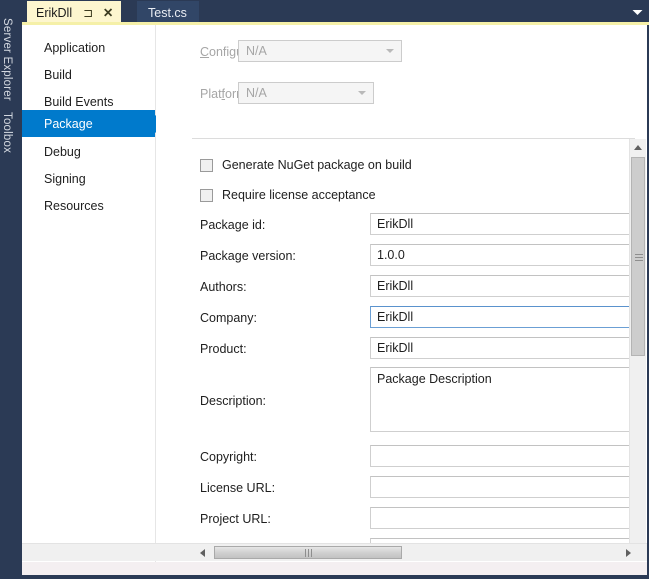  I want to click on package-version-label: Package version:, so click(248, 256).